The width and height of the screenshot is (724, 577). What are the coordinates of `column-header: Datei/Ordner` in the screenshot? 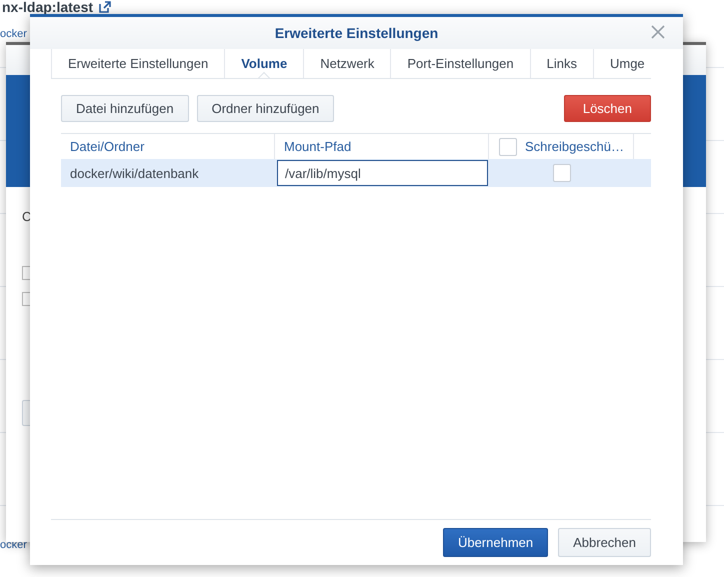 It's located at (107, 146).